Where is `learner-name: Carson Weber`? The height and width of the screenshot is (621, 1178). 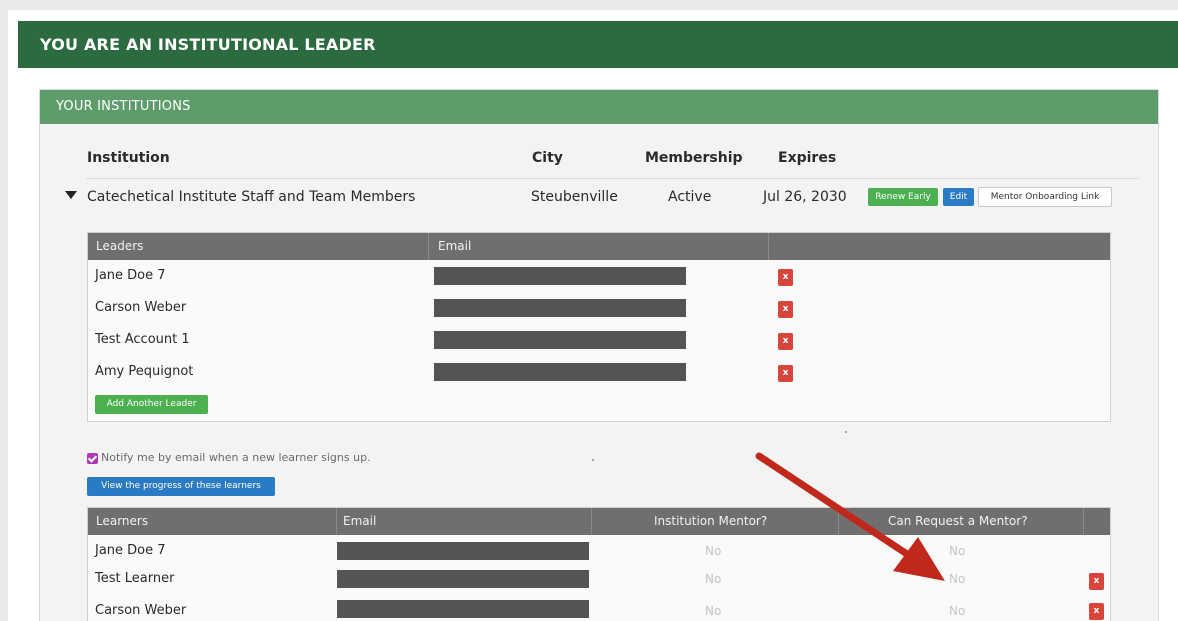
learner-name: Carson Weber is located at coordinates (141, 610).